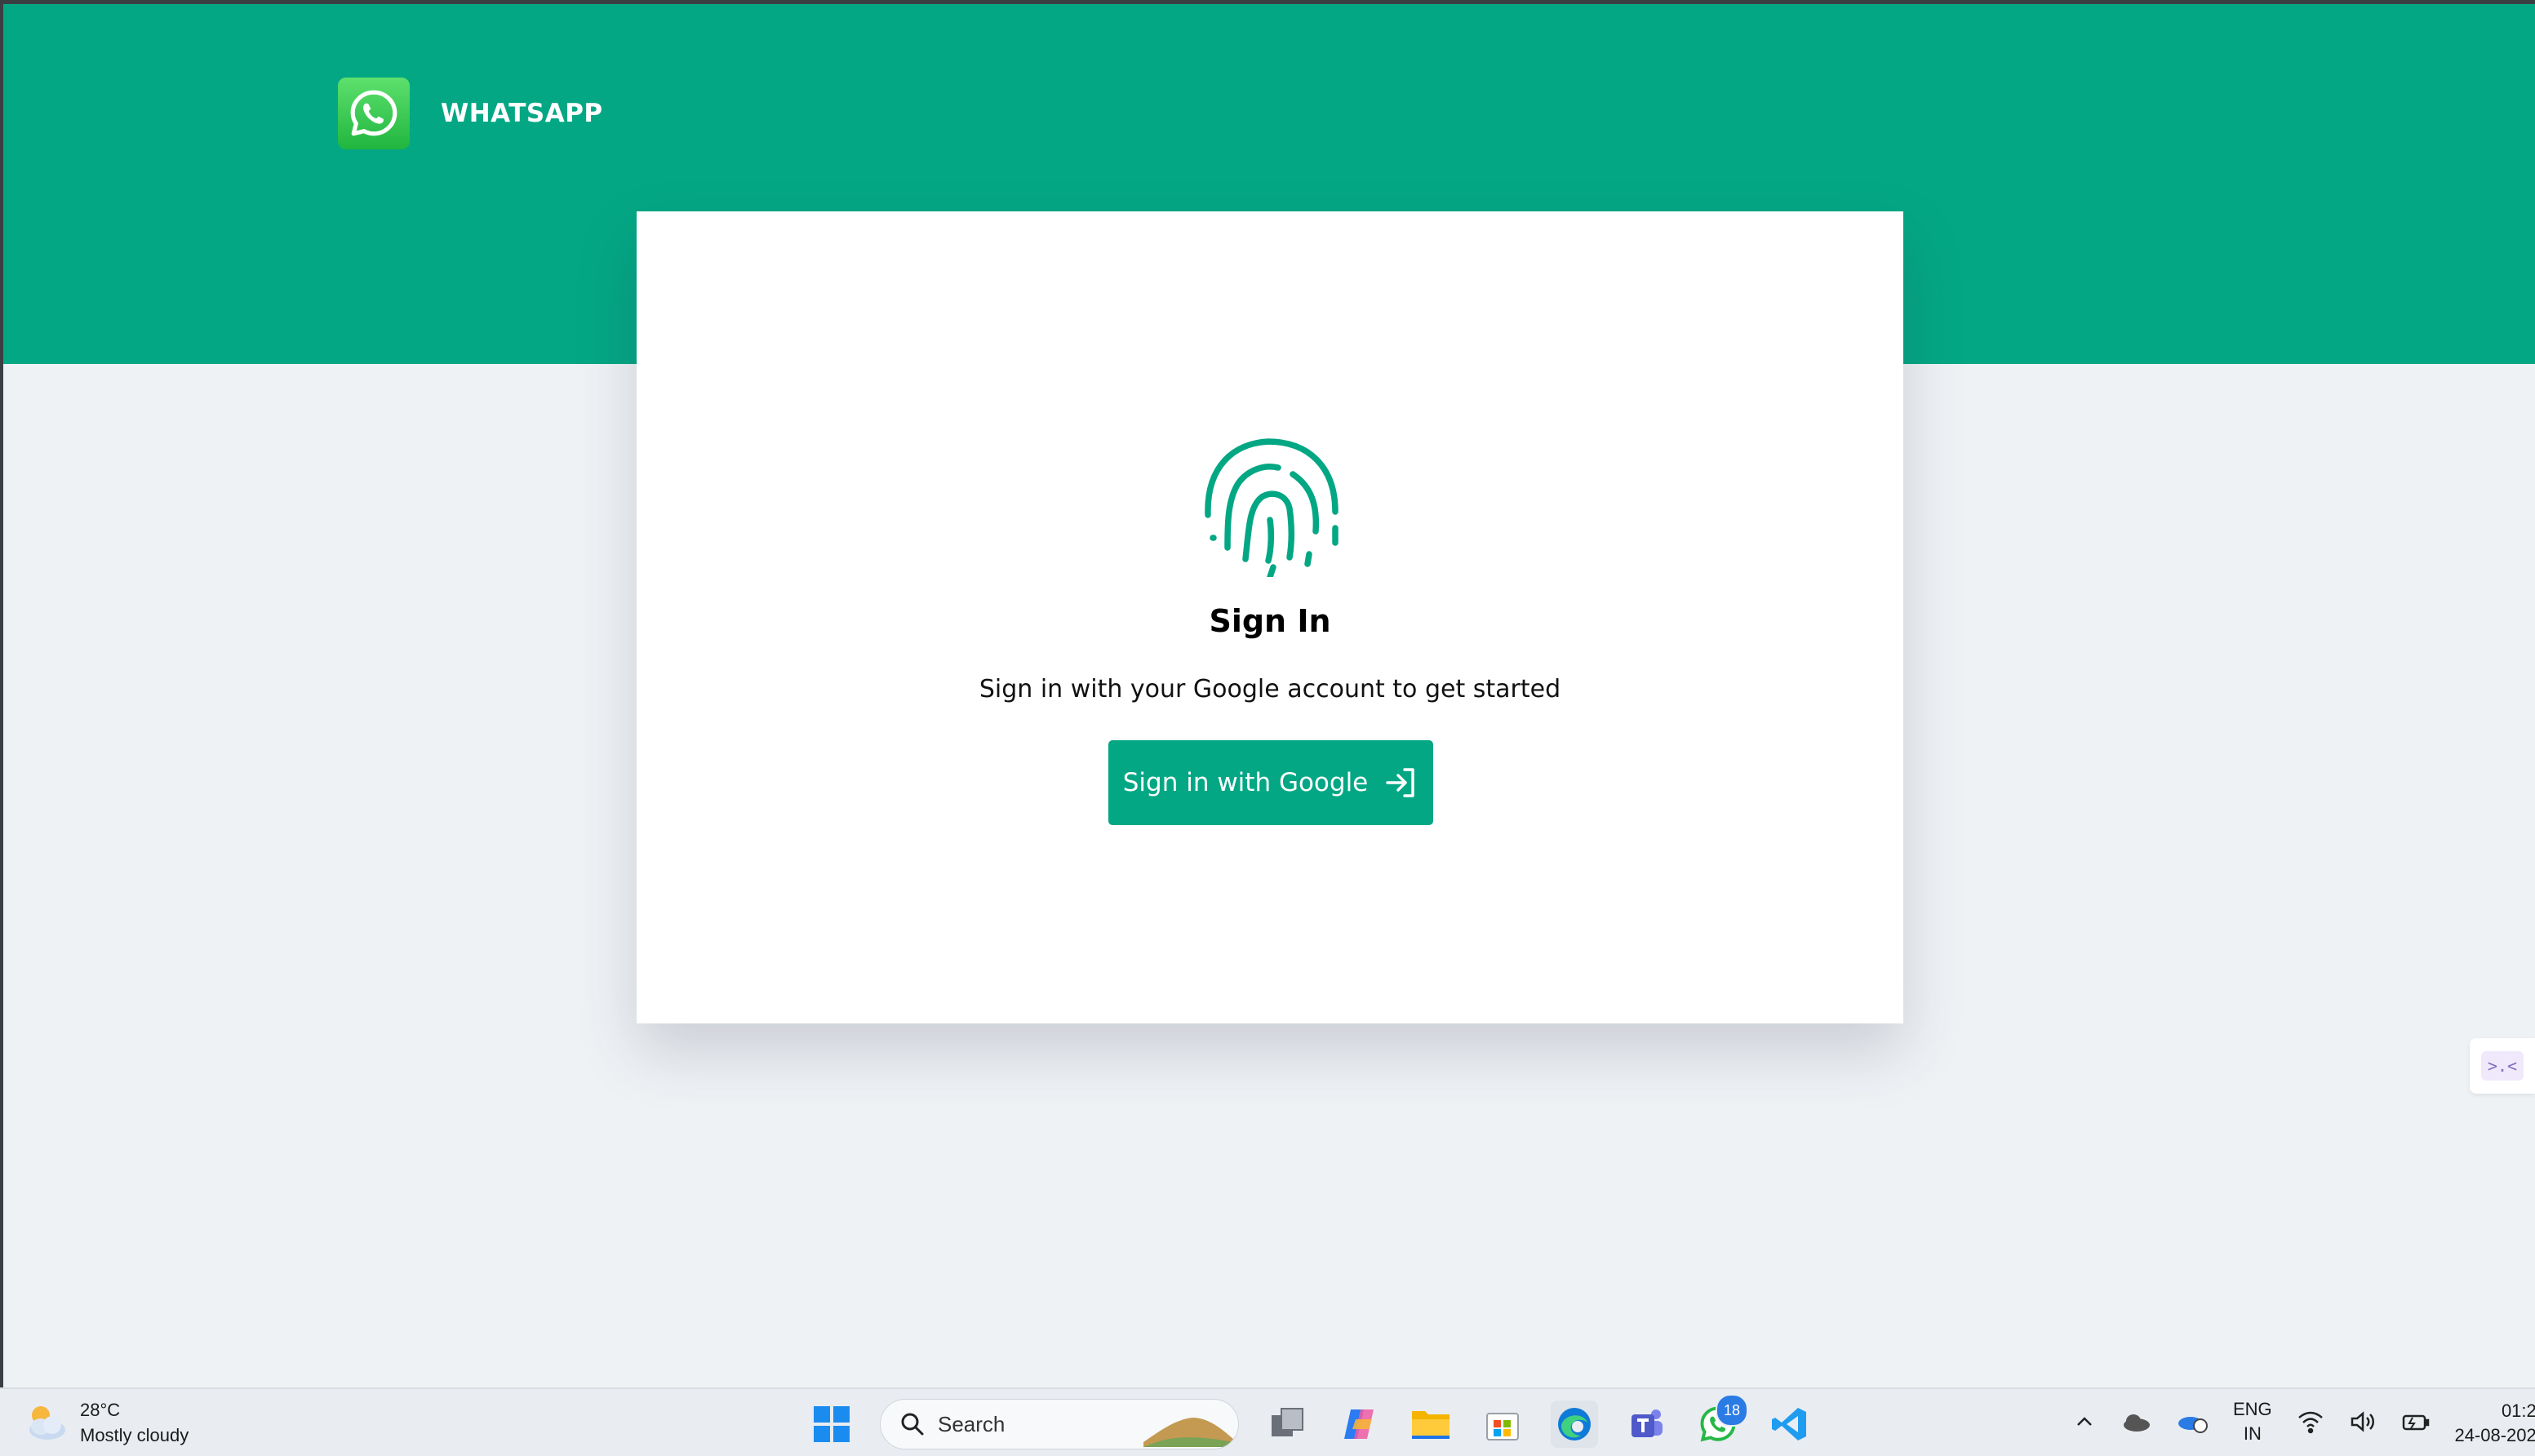 The height and width of the screenshot is (1456, 2535). I want to click on windows-start-icon, so click(831, 1424).